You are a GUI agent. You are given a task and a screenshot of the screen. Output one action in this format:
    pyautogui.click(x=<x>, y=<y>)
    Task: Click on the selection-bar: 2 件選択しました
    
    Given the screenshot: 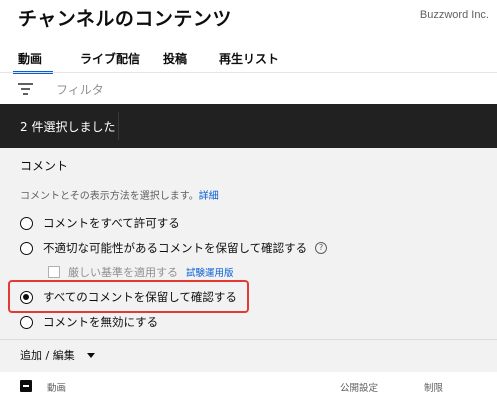 What is the action you would take?
    pyautogui.click(x=248, y=126)
    